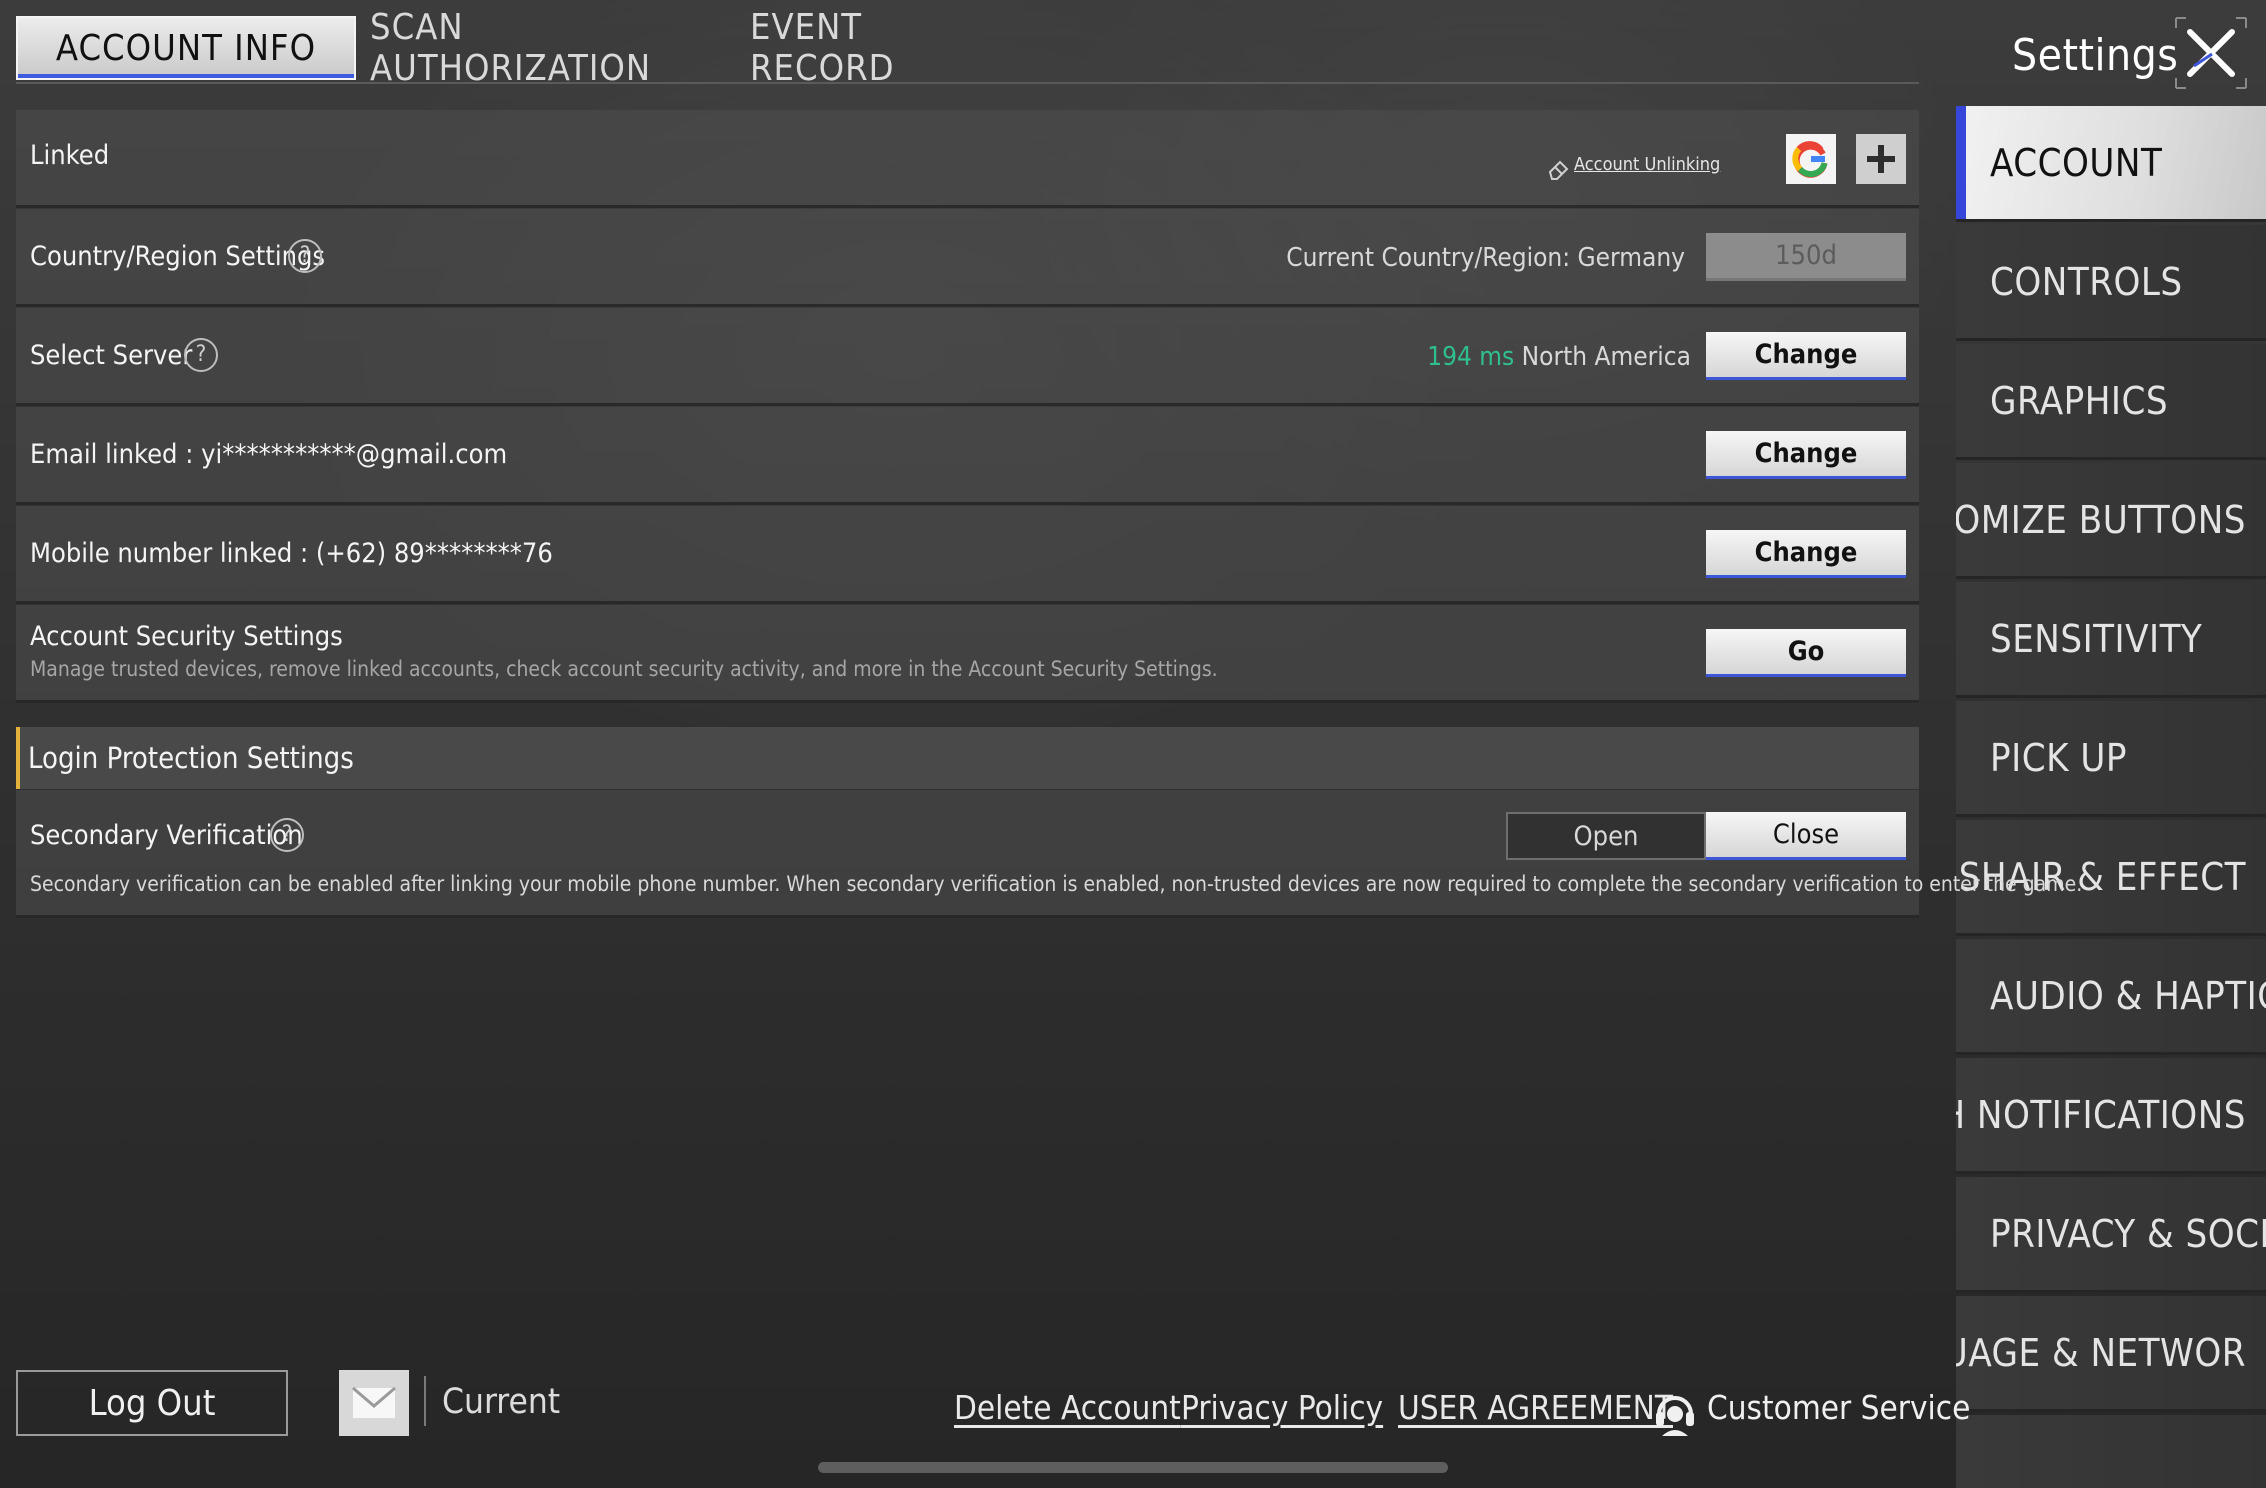  Describe the element at coordinates (111, 355) in the screenshot. I see `select-server-label: Select Server` at that location.